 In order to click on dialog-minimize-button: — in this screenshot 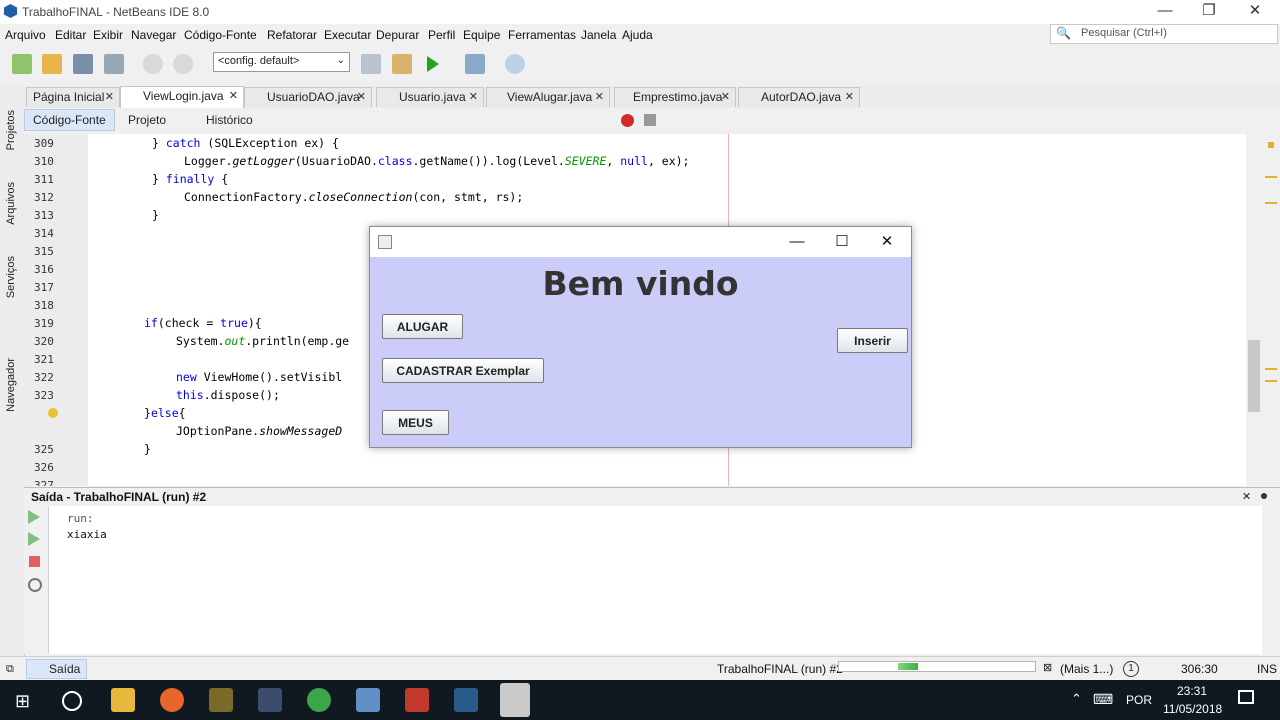, I will do `click(797, 242)`.